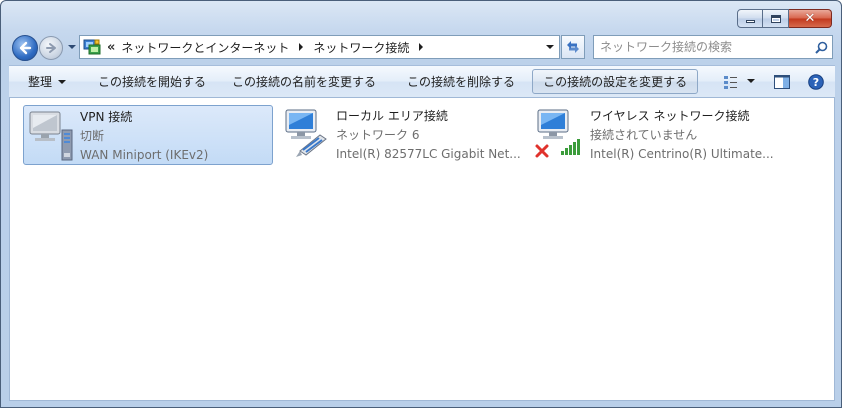 Image resolution: width=842 pixels, height=408 pixels. I want to click on change-settings-label: この接続の設定を変更する, so click(615, 82).